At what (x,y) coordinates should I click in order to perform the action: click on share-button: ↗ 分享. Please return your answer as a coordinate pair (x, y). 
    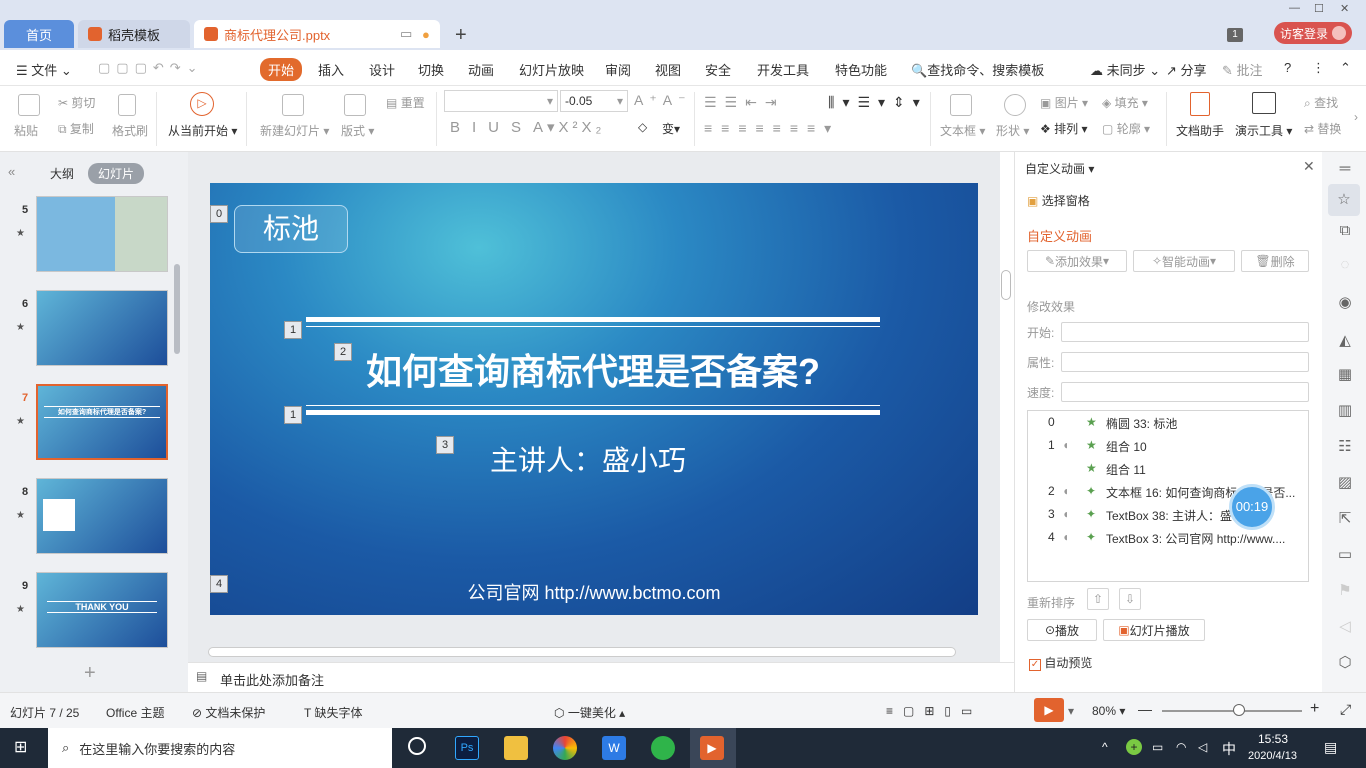
    Looking at the image, I should click on (1186, 69).